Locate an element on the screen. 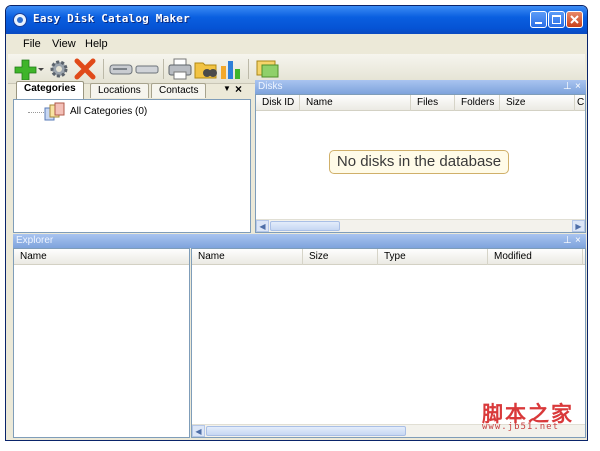  col-list-size: Size is located at coordinates (340, 257).